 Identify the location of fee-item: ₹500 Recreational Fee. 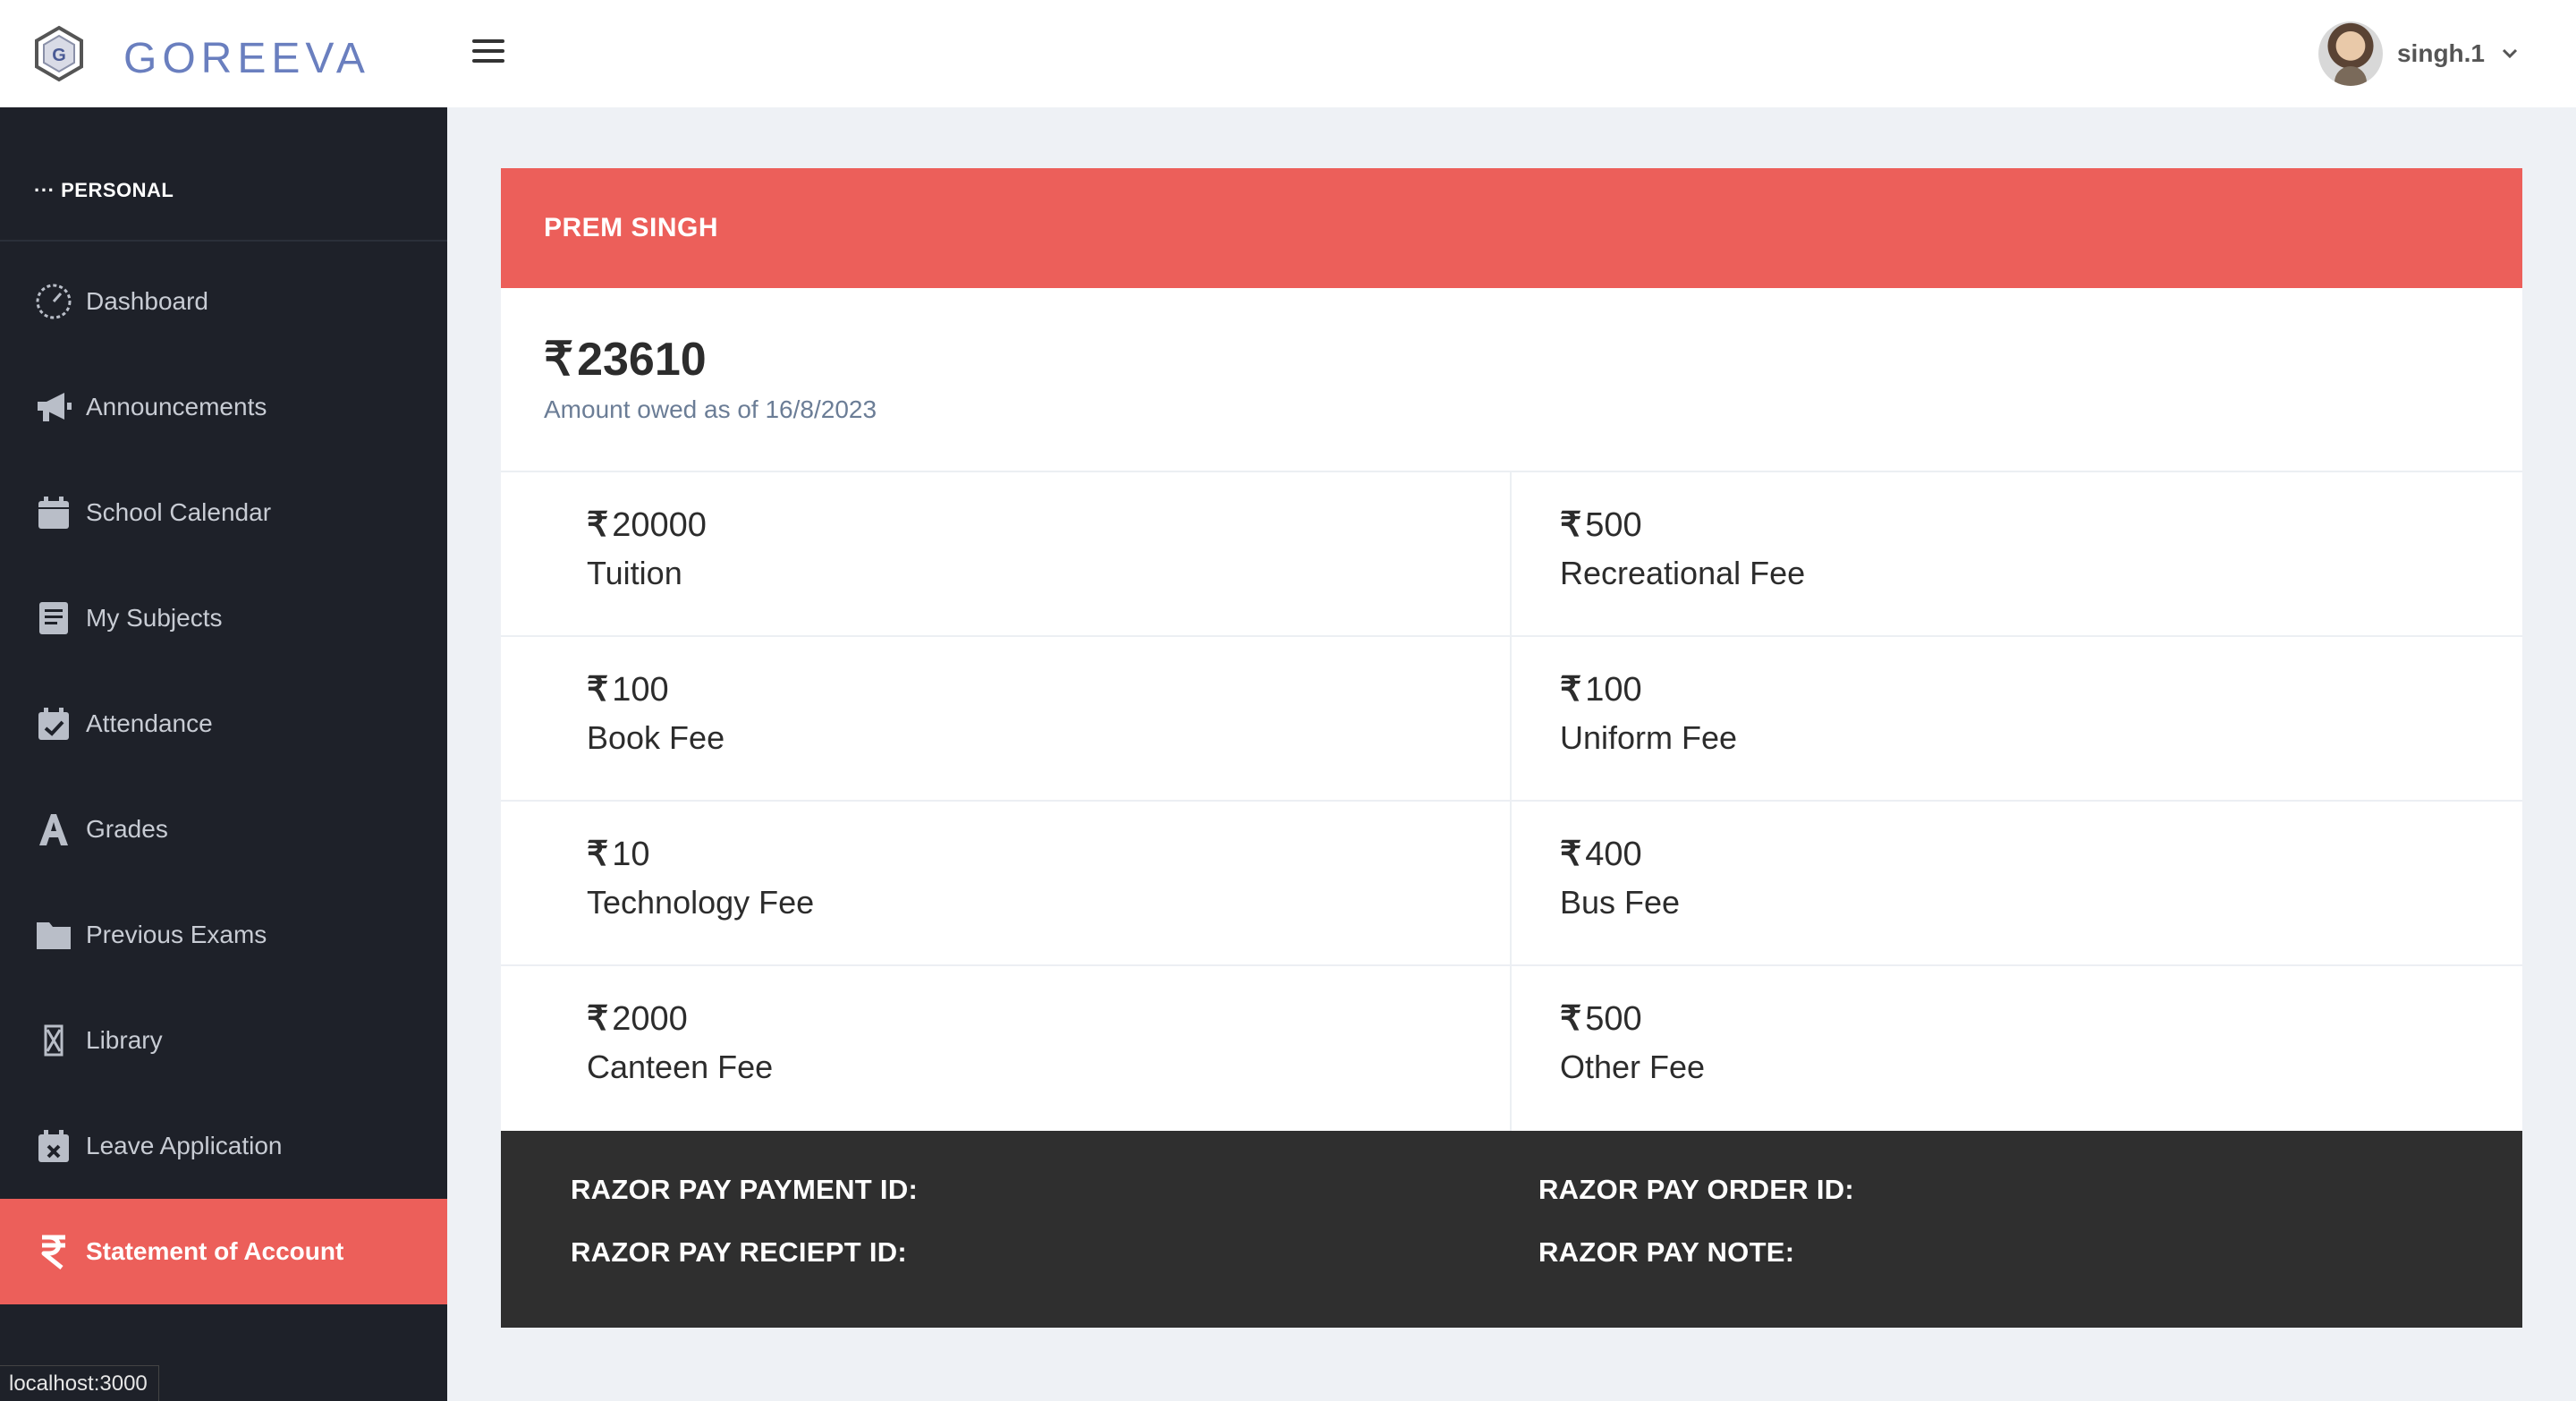
(2017, 554).